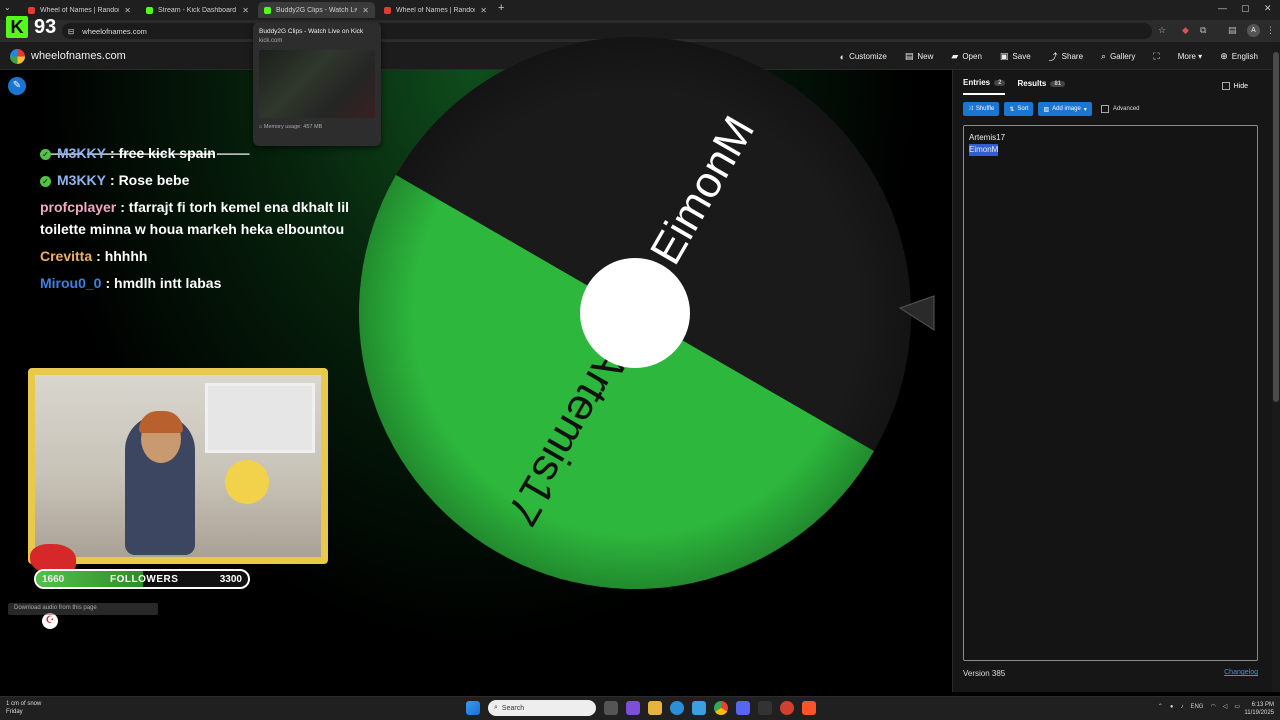  I want to click on share-icon: ⤴, so click(1053, 57).